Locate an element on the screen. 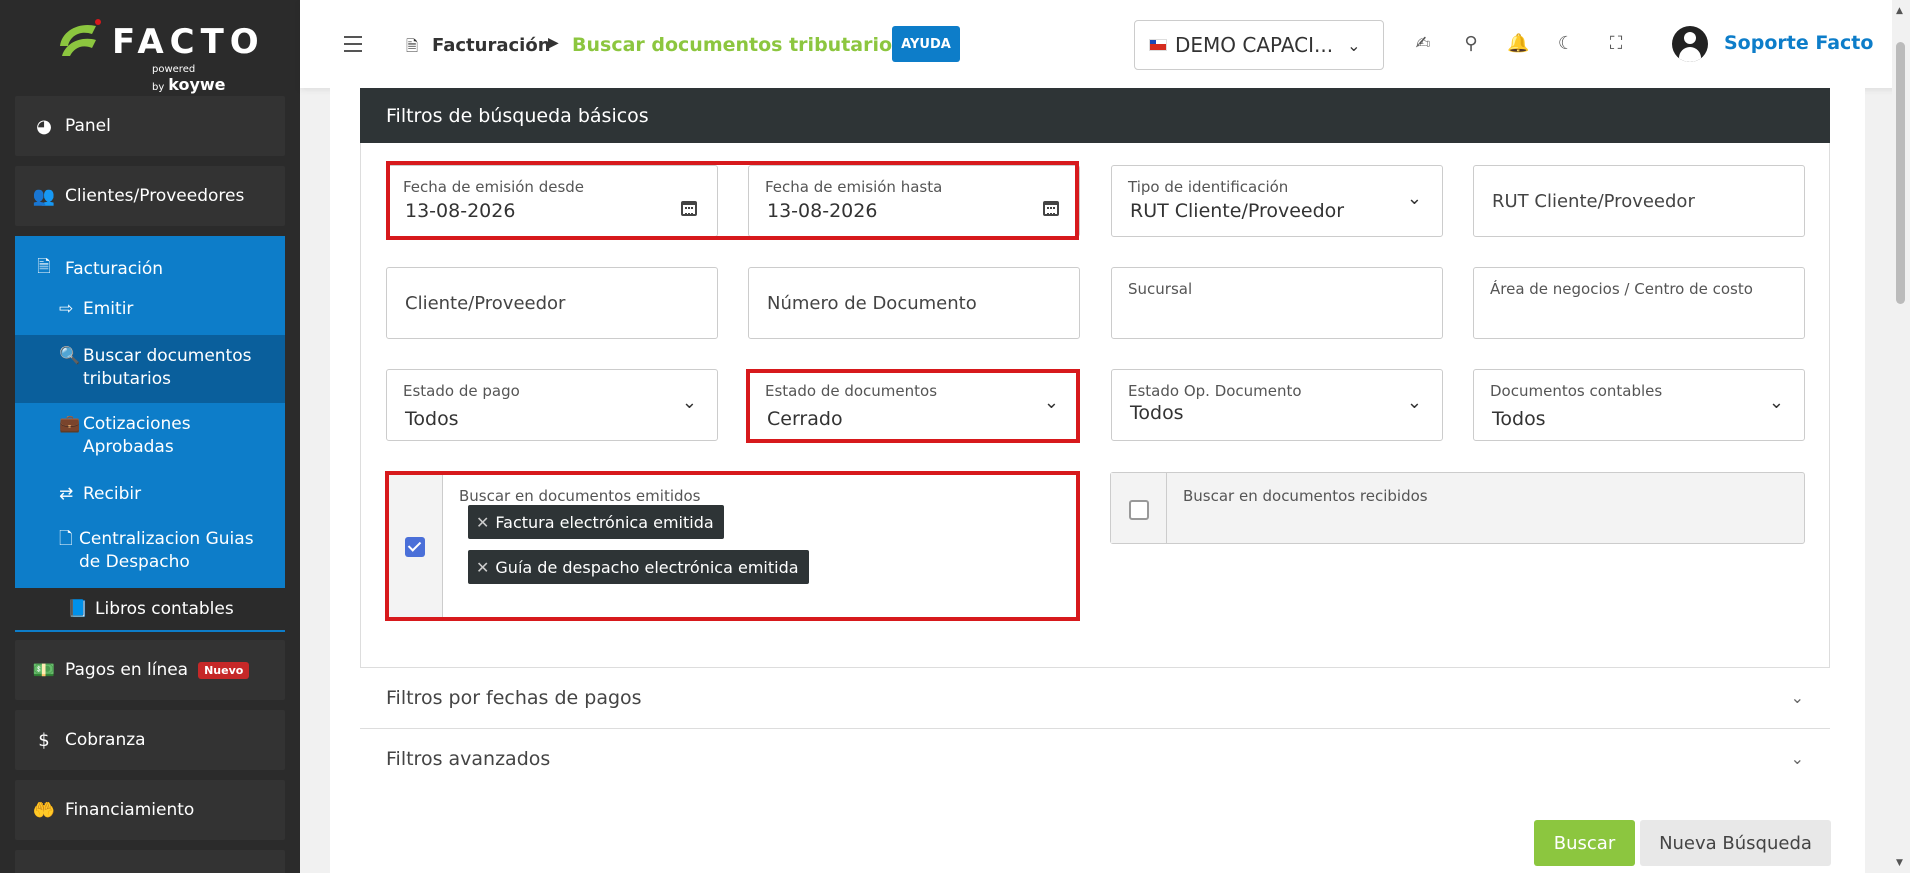 The width and height of the screenshot is (1910, 873). documentos-contables-select: Documentos contables Todos ⌄ is located at coordinates (1639, 405).